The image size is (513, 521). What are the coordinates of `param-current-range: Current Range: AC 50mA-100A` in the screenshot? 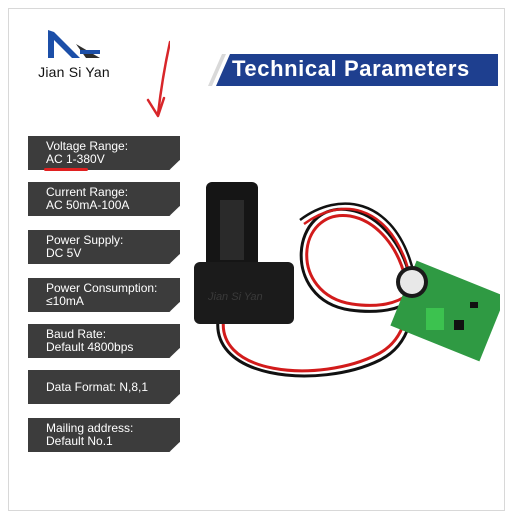 It's located at (104, 199).